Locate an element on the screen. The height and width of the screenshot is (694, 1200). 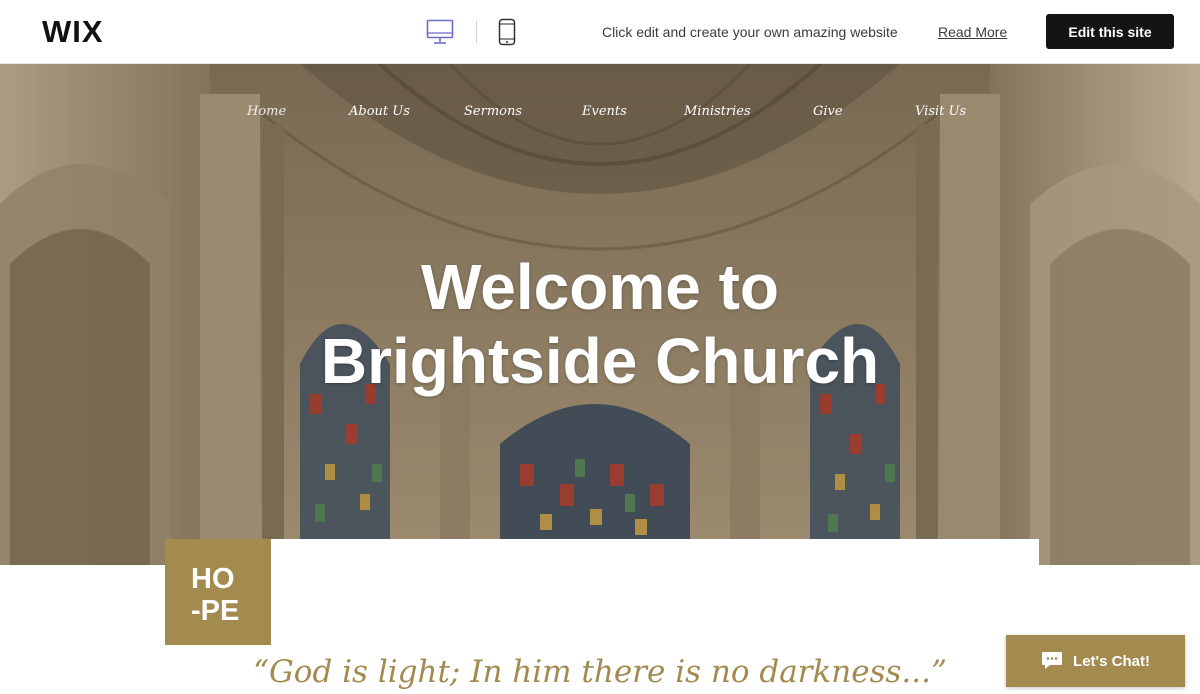
desktop-icon is located at coordinates (440, 32).